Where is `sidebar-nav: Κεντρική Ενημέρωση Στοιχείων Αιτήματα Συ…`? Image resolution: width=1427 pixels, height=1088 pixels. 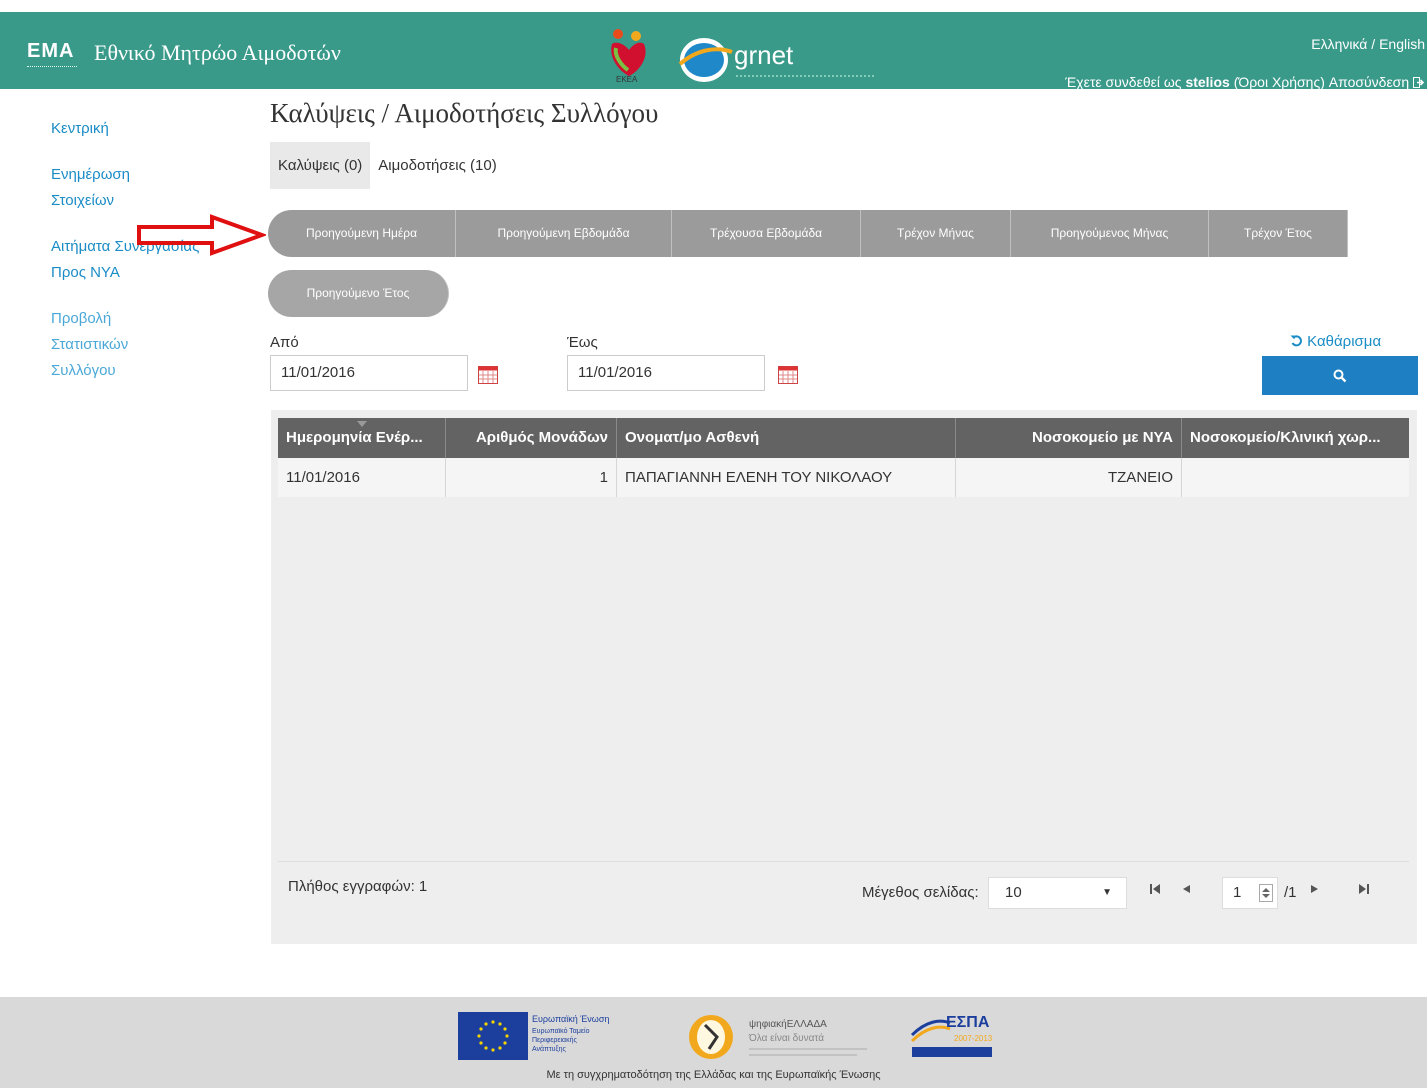
sidebar-nav: Κεντρική Ενημέρωση Στοιχείων Αιτήματα Συ… is located at coordinates (141, 260).